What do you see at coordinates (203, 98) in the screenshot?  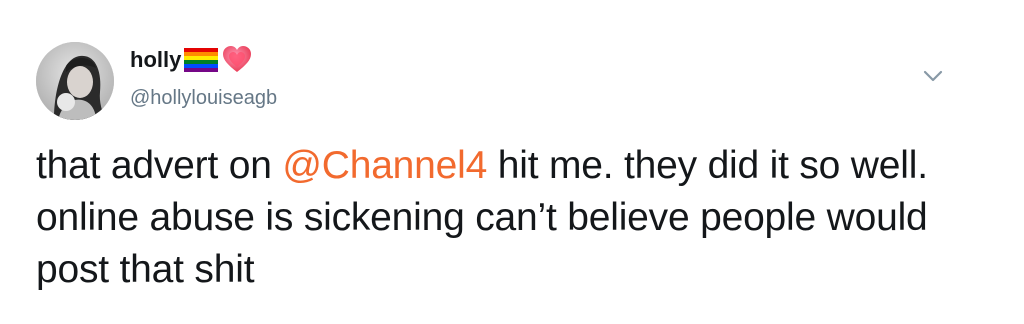 I see `user-handle: @hollylouiseagb` at bounding box center [203, 98].